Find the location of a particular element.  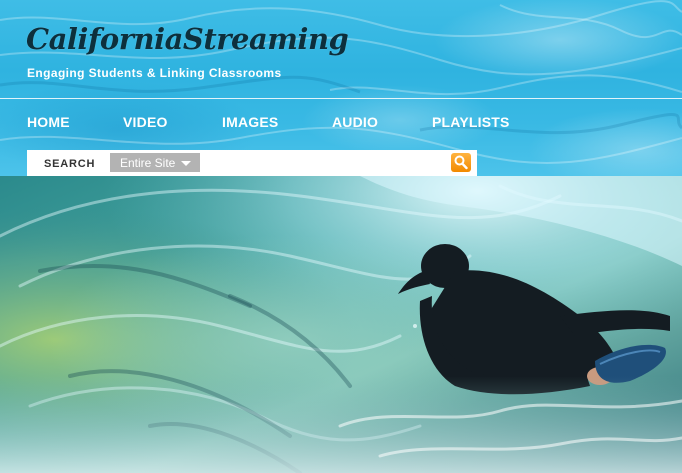

nav-video: VIDEO is located at coordinates (145, 122).